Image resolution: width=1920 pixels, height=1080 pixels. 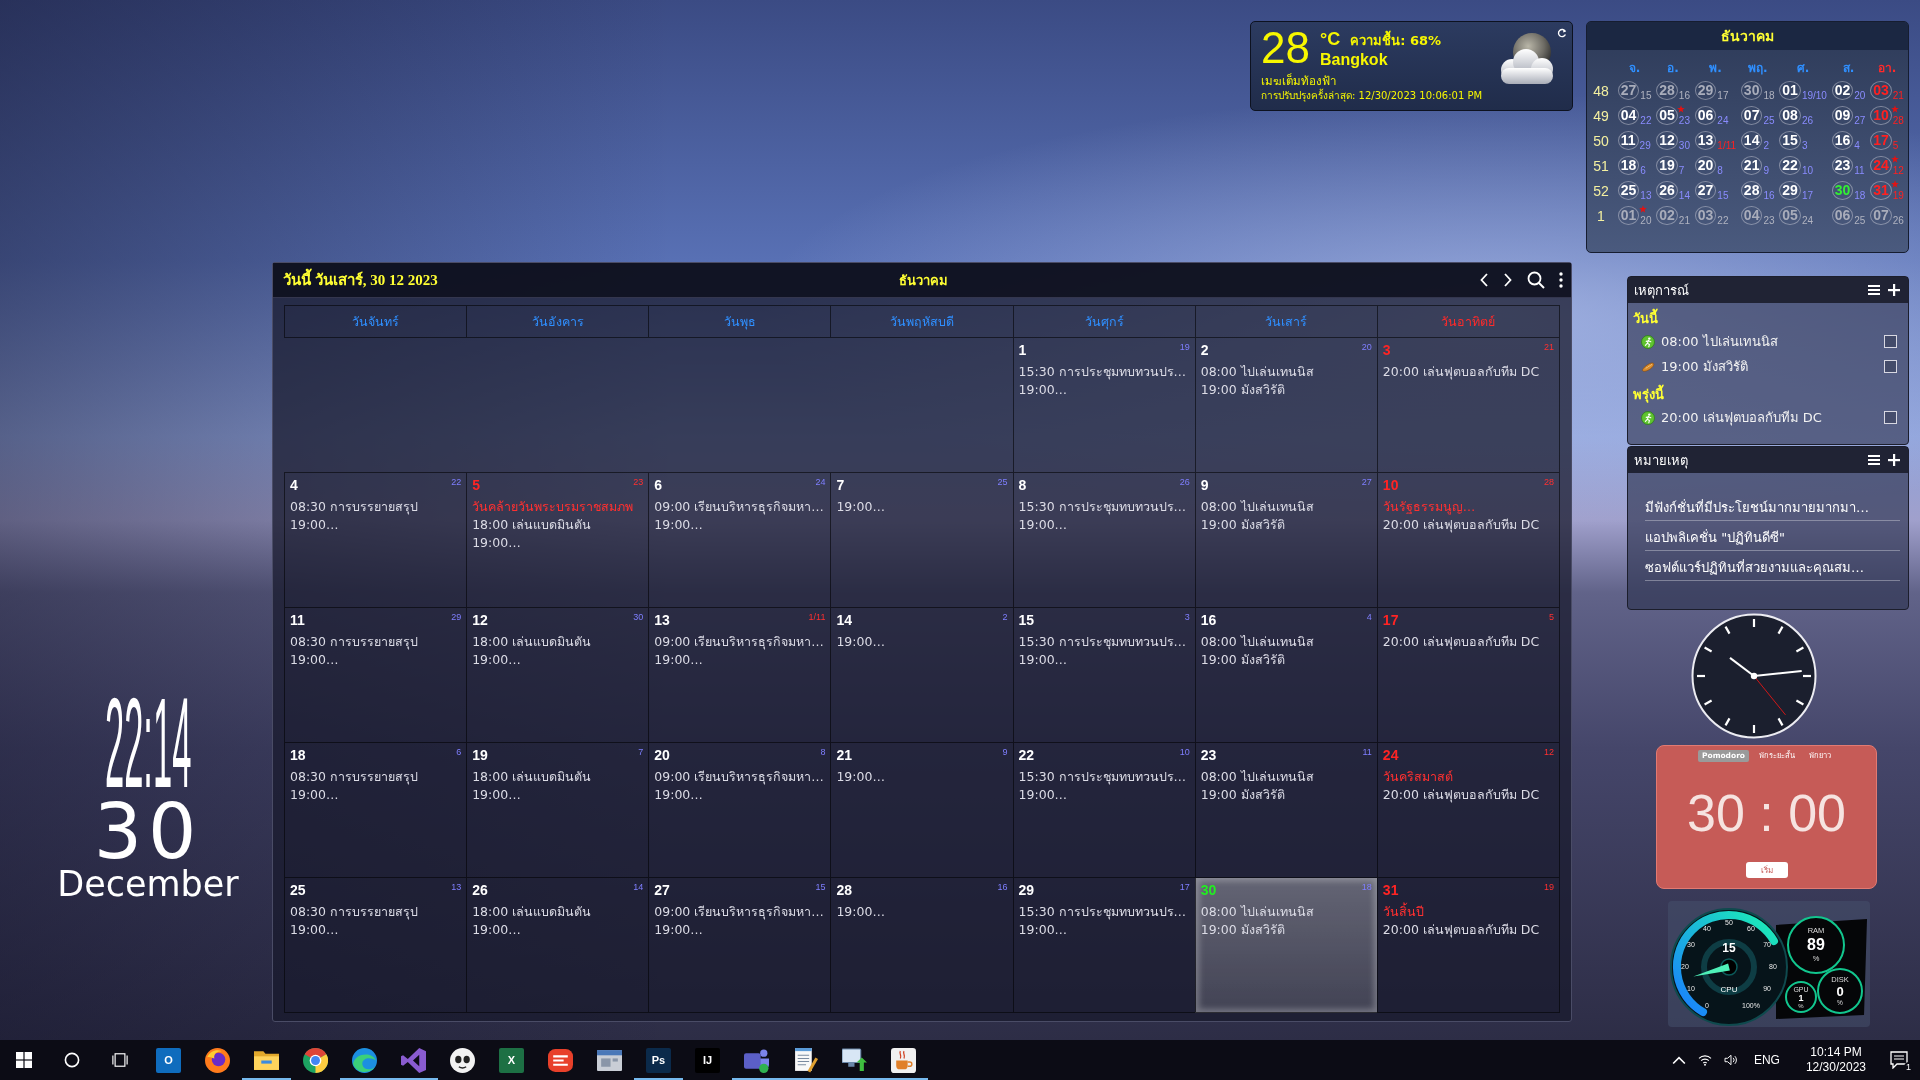 What do you see at coordinates (1484, 280) in the screenshot?
I see `chevron-left-icon` at bounding box center [1484, 280].